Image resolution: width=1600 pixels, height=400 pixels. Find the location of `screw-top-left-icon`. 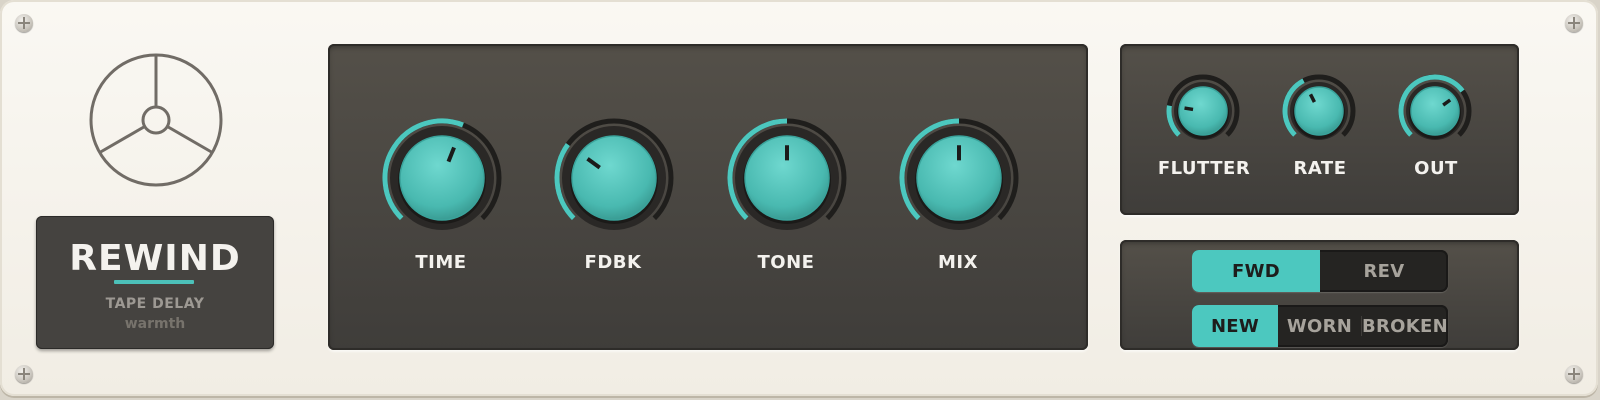

screw-top-left-icon is located at coordinates (24, 23).